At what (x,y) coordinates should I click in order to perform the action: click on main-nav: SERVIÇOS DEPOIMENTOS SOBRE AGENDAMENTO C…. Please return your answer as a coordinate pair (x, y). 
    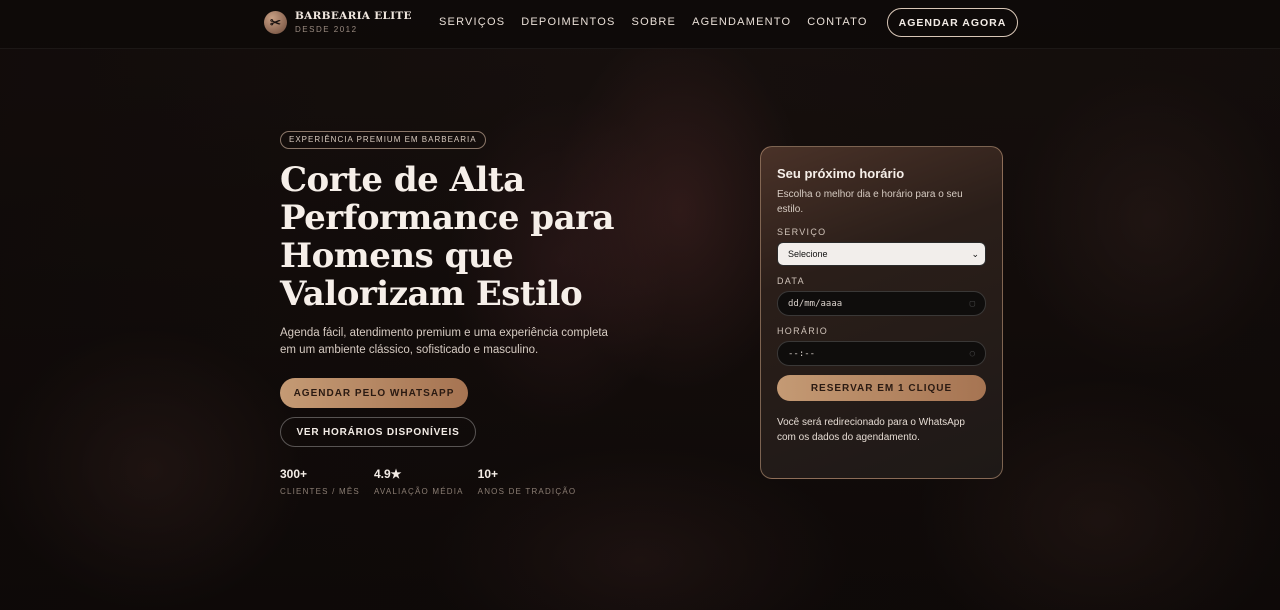
    Looking at the image, I should click on (653, 22).